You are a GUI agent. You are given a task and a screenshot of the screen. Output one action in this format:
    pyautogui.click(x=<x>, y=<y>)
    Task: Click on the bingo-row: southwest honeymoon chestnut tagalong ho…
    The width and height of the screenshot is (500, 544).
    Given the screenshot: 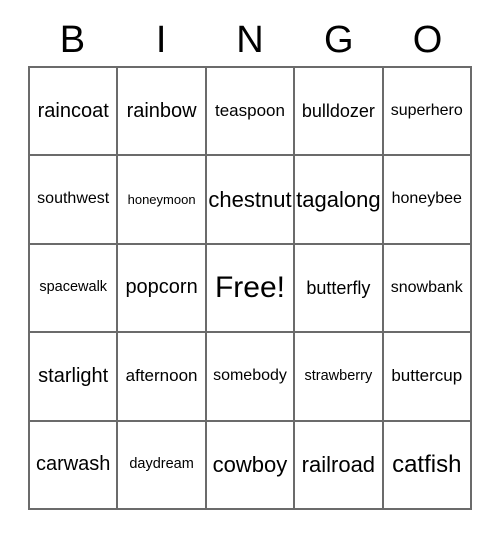 What is the action you would take?
    pyautogui.click(x=251, y=200)
    